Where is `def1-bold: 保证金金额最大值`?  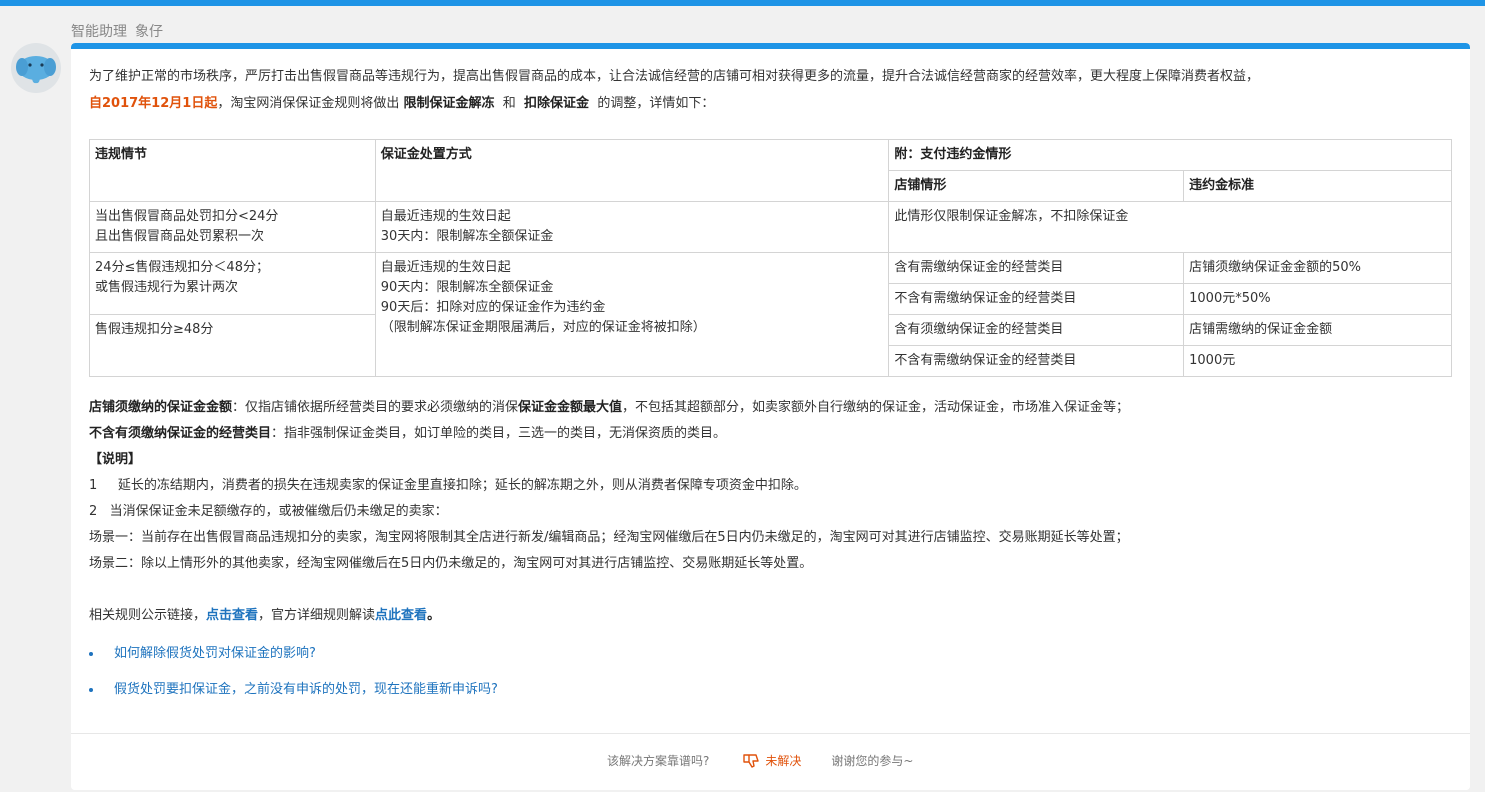
def1-bold: 保证金金额最大值 is located at coordinates (570, 407).